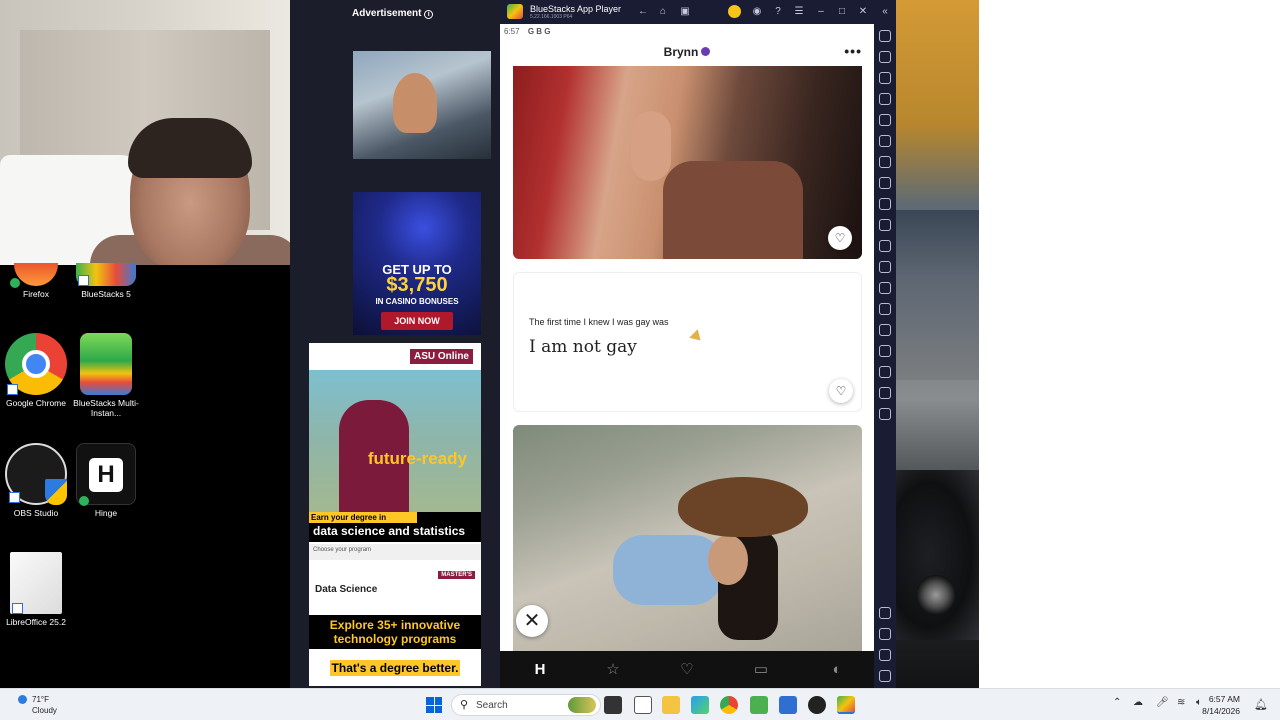  What do you see at coordinates (643, 12) in the screenshot?
I see `back-arrow-icon: ←` at bounding box center [643, 12].